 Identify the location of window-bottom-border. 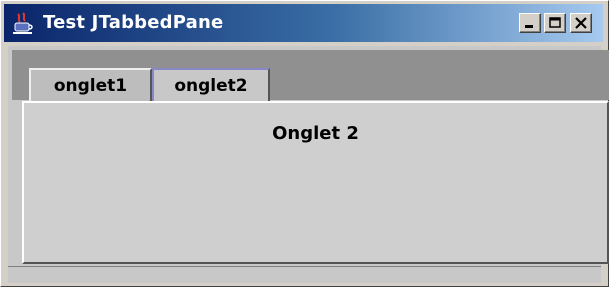
(304, 274).